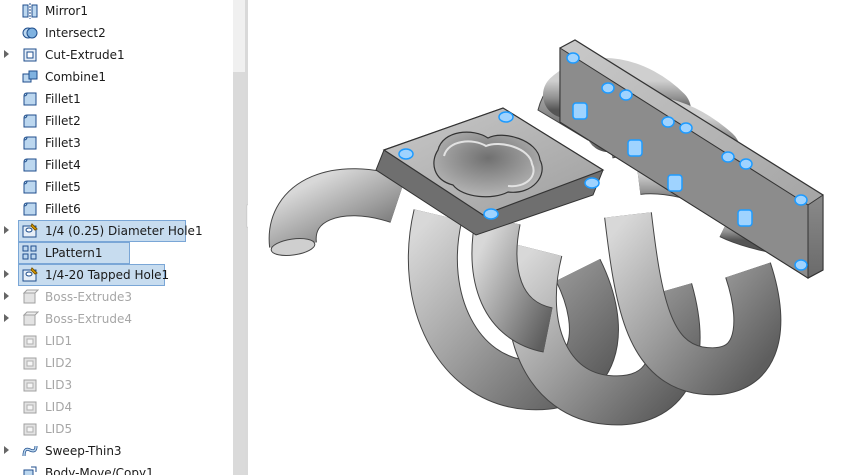 The image size is (862, 475). Describe the element at coordinates (107, 275) in the screenshot. I see `feature-tree-item-label: 1/4-20 Tapped Hole1` at that location.